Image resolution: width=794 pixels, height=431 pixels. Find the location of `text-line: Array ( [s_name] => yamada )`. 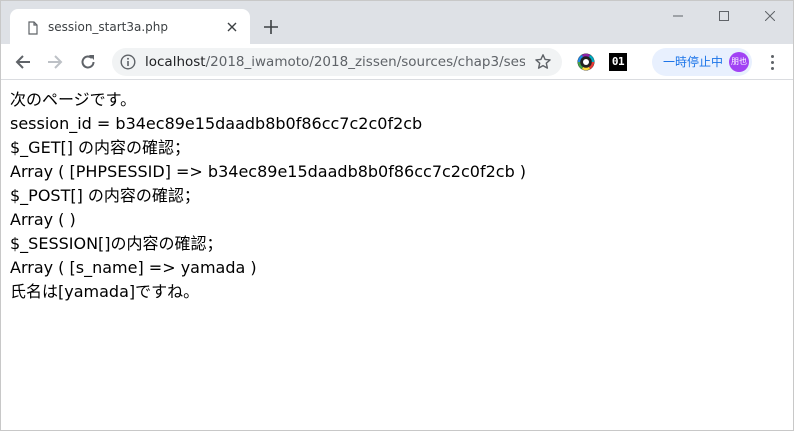

text-line: Array ( [s_name] => yamada ) is located at coordinates (133, 267).